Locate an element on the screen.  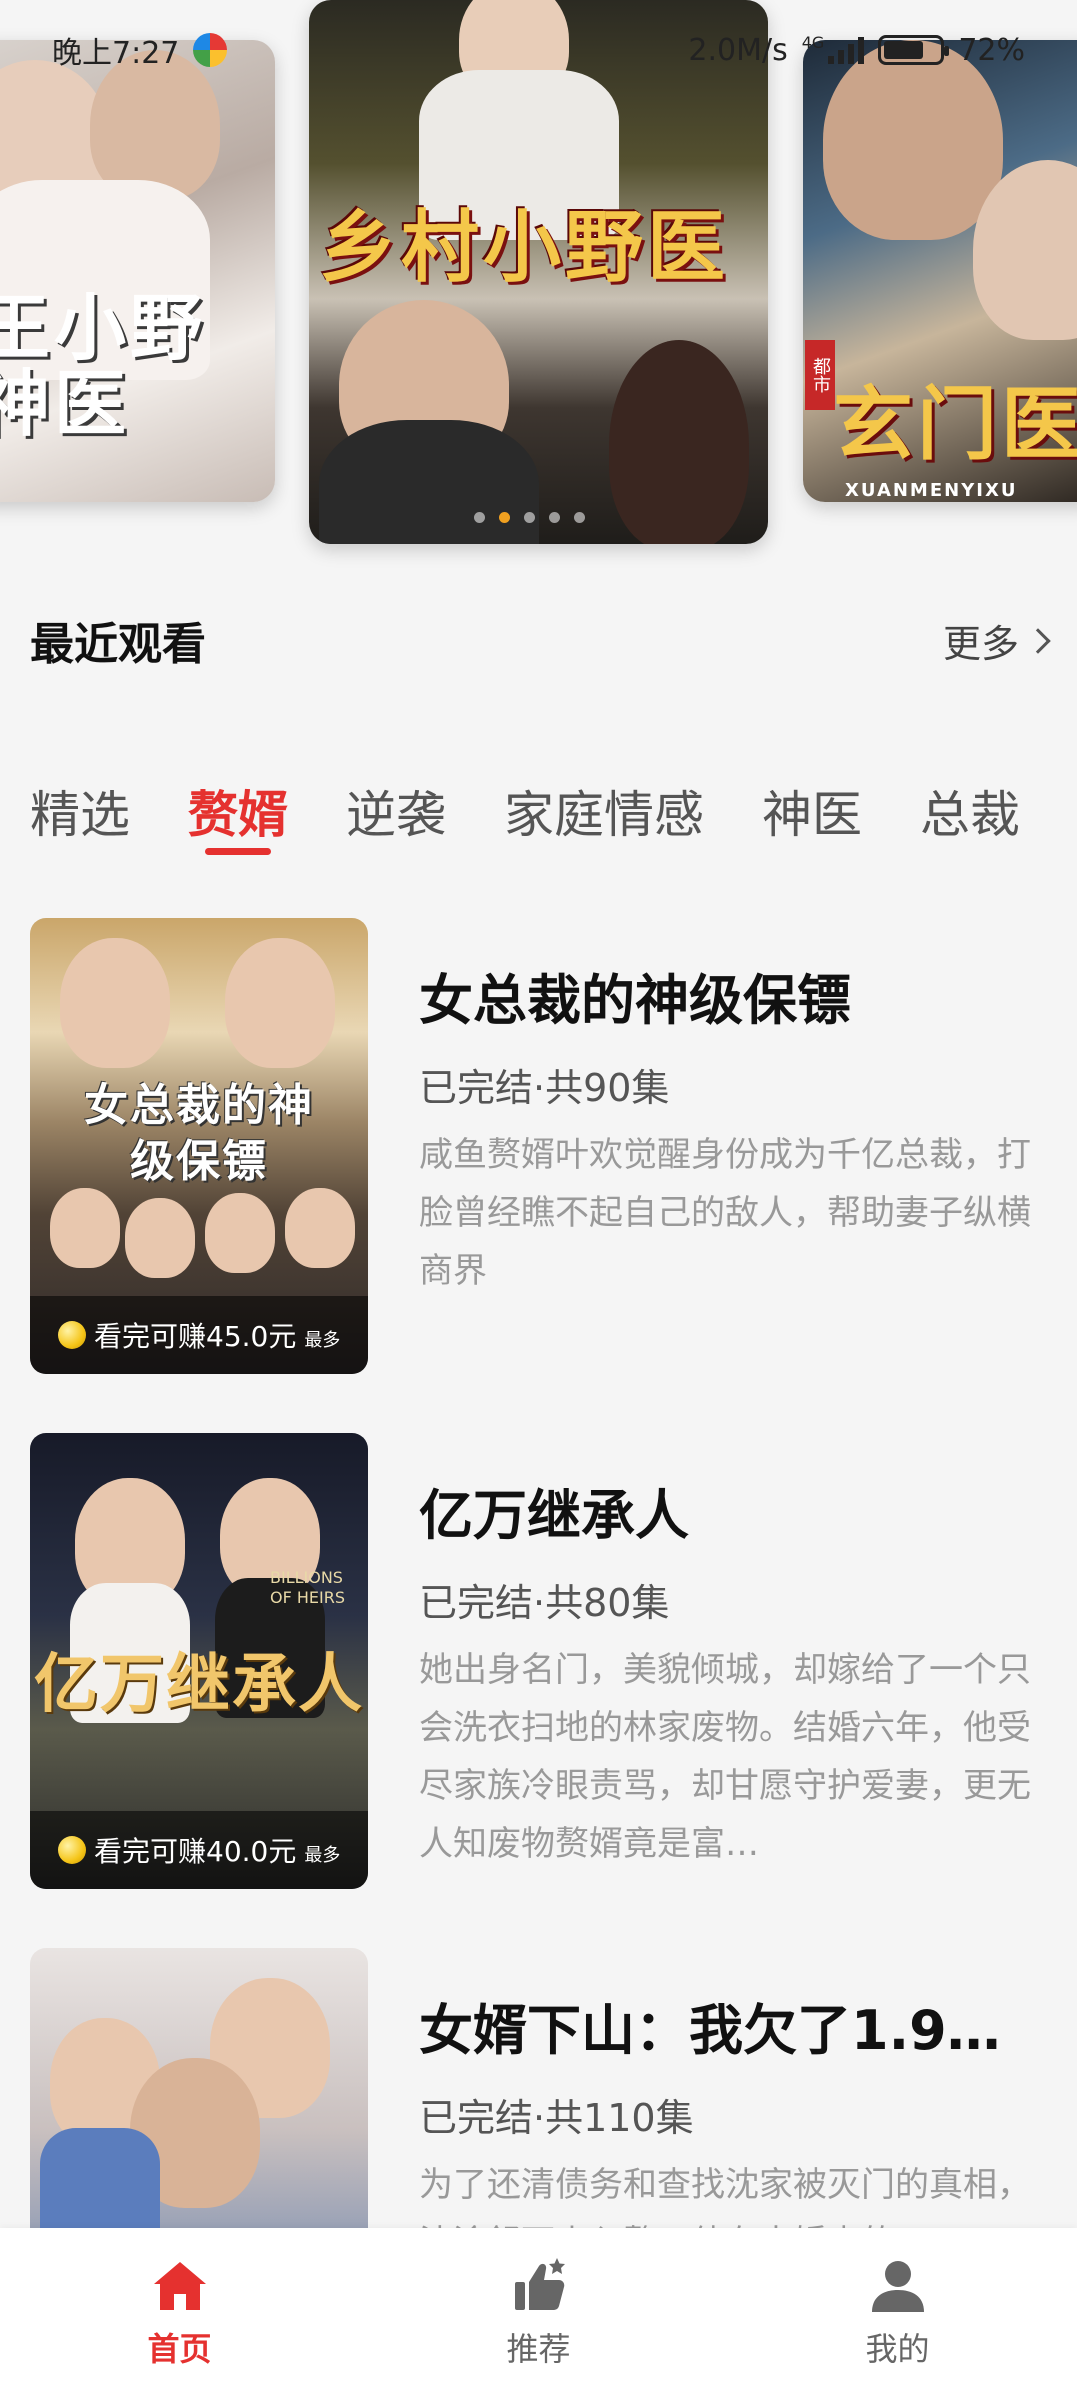
chevron-right-icon is located at coordinates (1038, 641).